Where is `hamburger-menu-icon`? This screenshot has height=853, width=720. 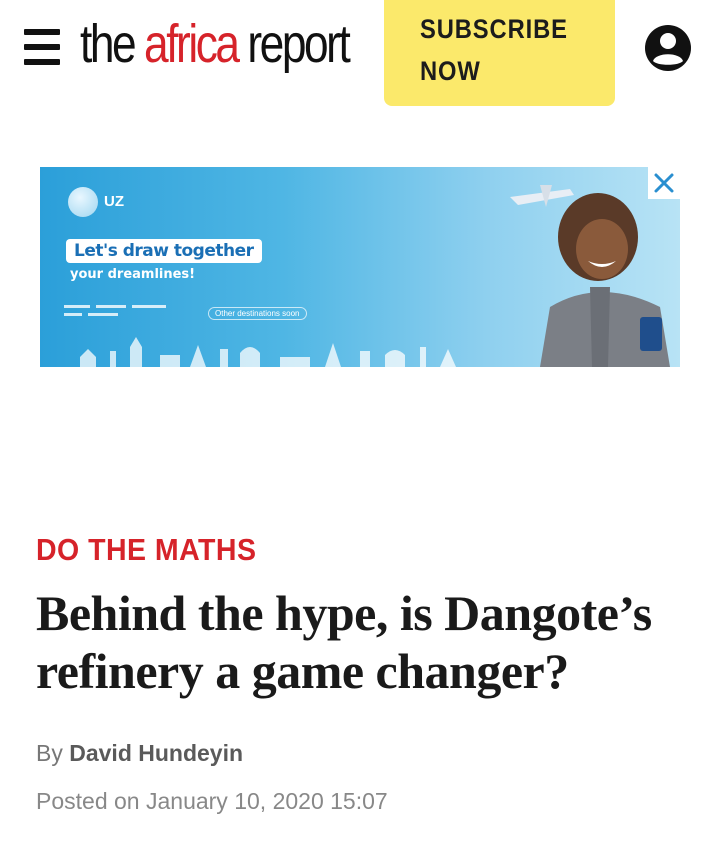 hamburger-menu-icon is located at coordinates (42, 47).